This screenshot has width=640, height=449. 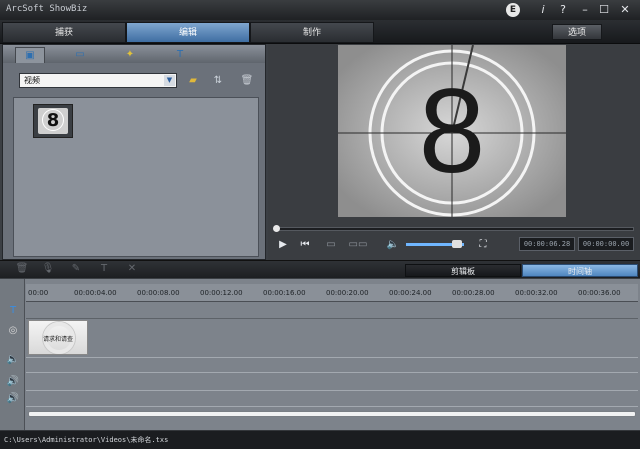 I want to click on play-icon: ▶, so click(x=283, y=245).